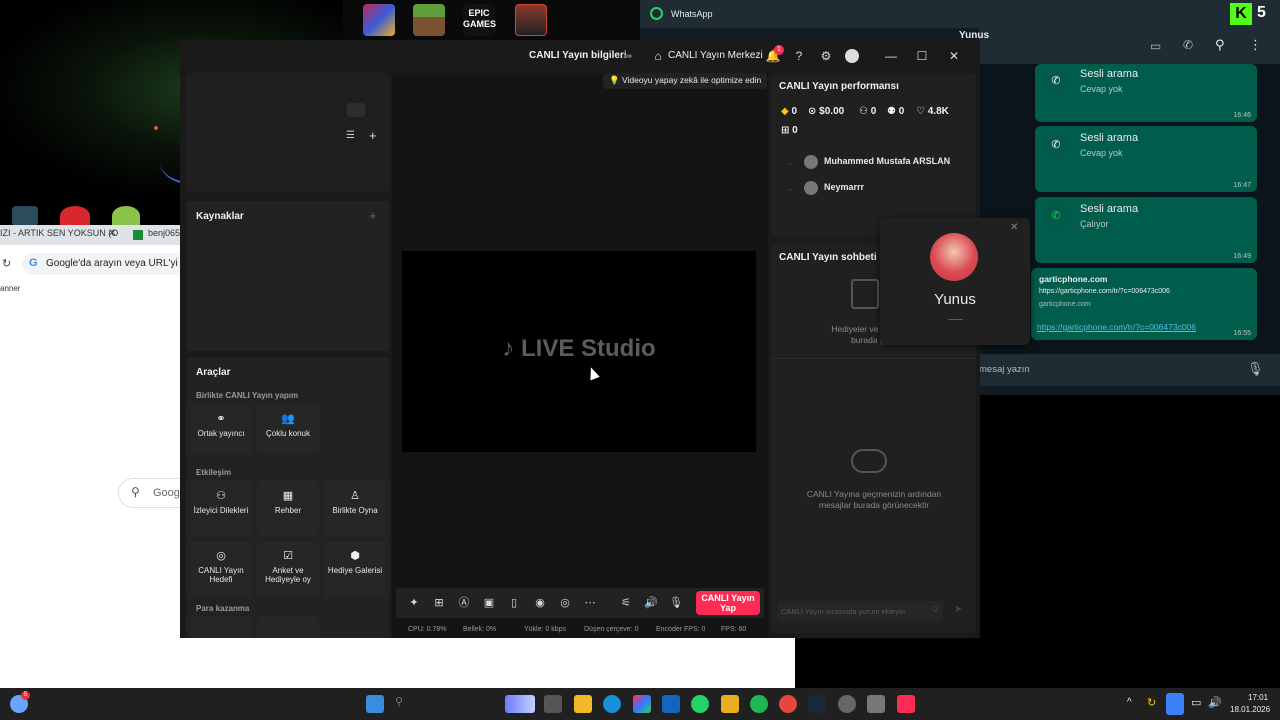 The width and height of the screenshot is (1280, 720). Describe the element at coordinates (25, 216) in the screenshot. I see `desktop-app-icon` at that location.